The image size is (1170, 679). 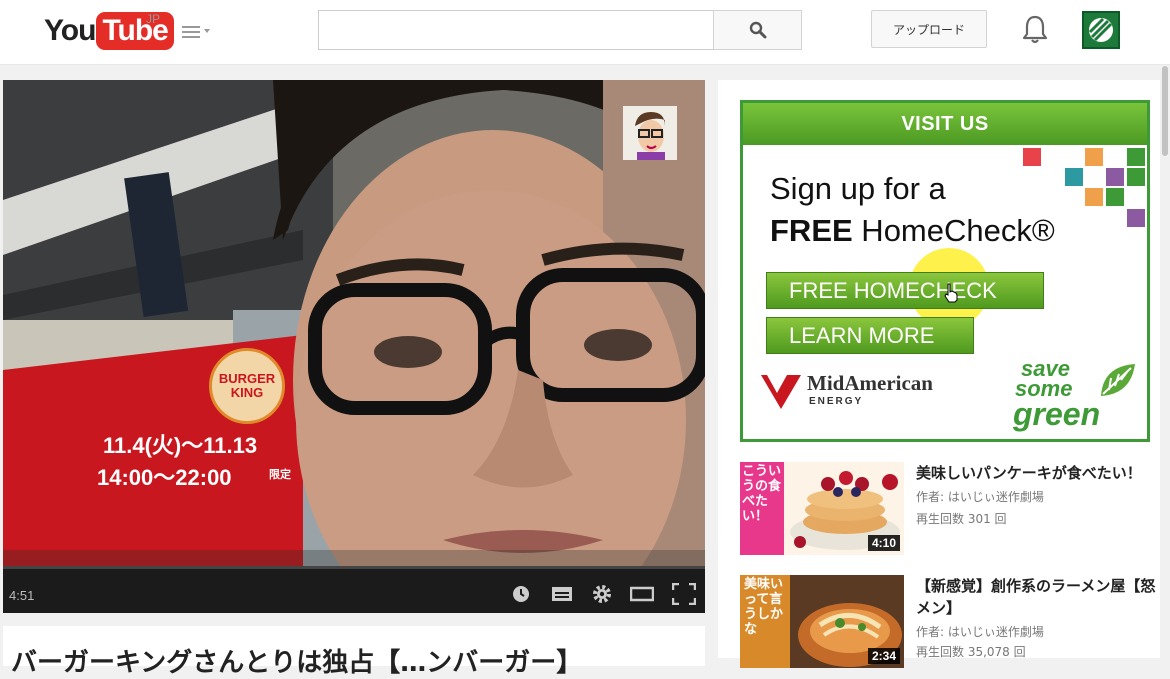 I want to click on free-homecheck-button: FREE HOMECHECK, so click(x=905, y=290).